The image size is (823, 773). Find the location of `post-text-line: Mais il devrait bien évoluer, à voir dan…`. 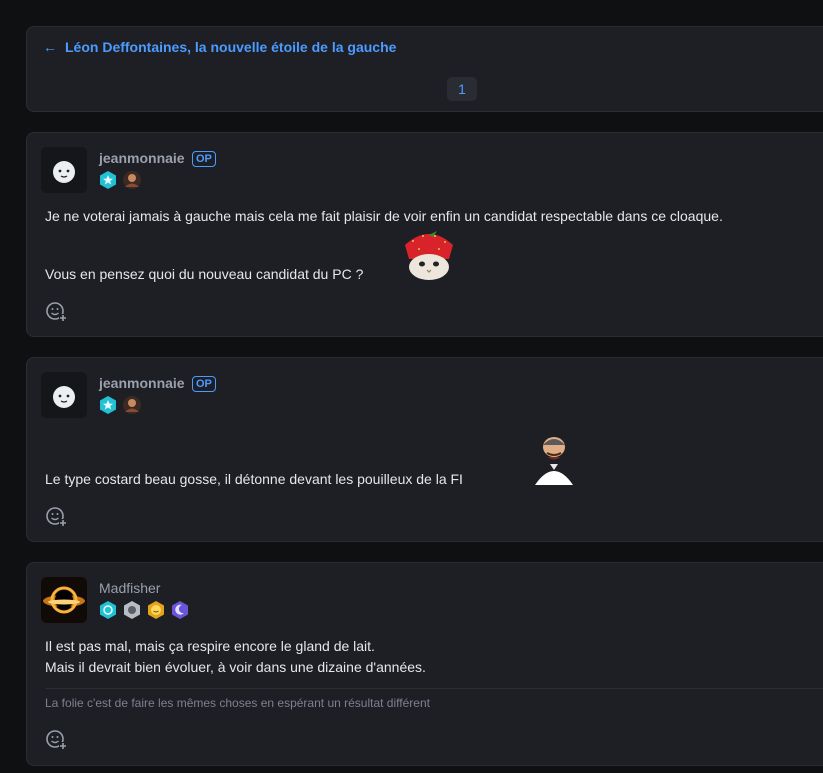

post-text-line: Mais il devrait bien évoluer, à voir dan… is located at coordinates (235, 667).